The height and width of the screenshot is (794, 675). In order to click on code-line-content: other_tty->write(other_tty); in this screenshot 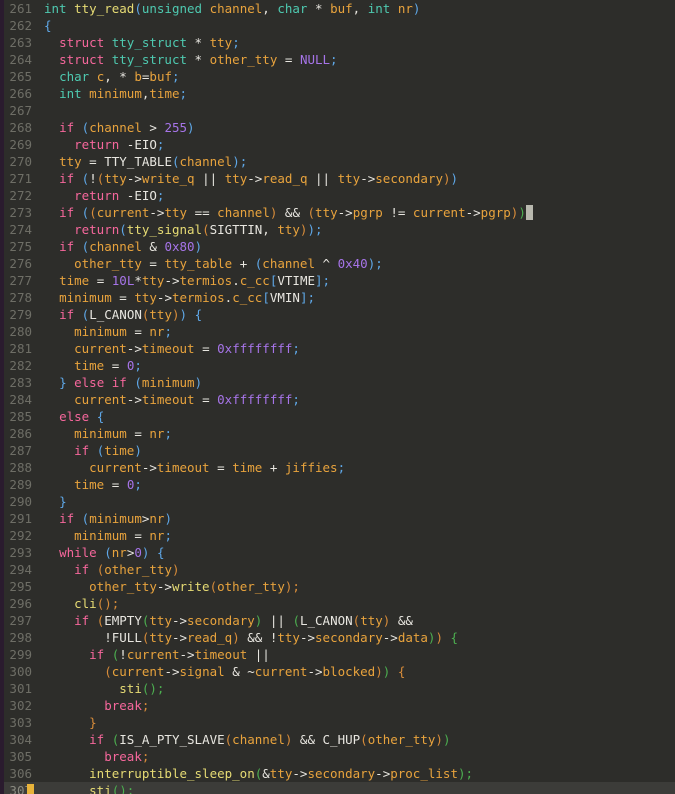, I will do `click(357, 586)`.